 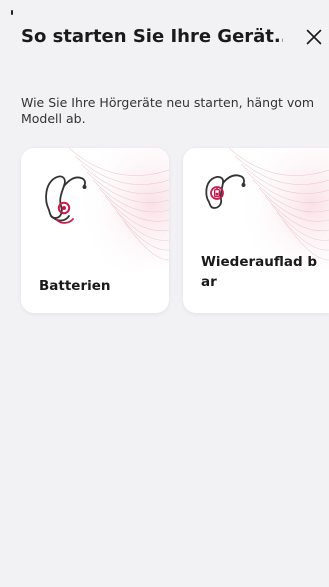 I want to click on option-card-batteries: Batterien, so click(x=95, y=230).